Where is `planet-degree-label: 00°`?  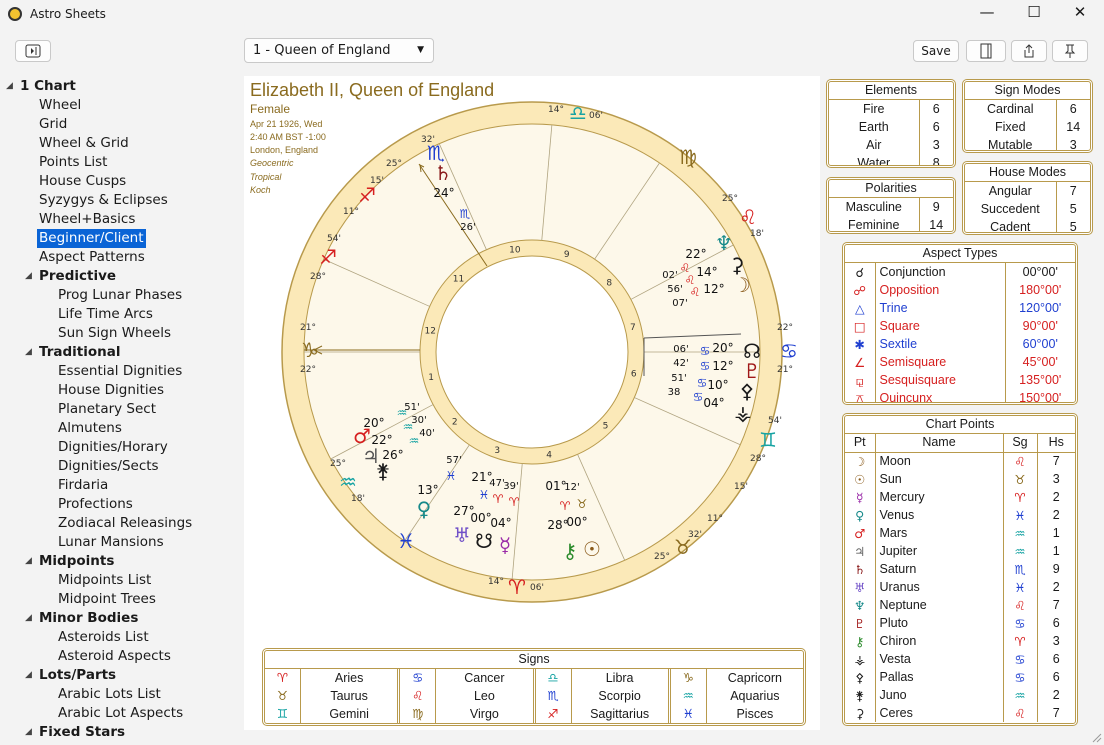
planet-degree-label: 00° is located at coordinates (480, 518).